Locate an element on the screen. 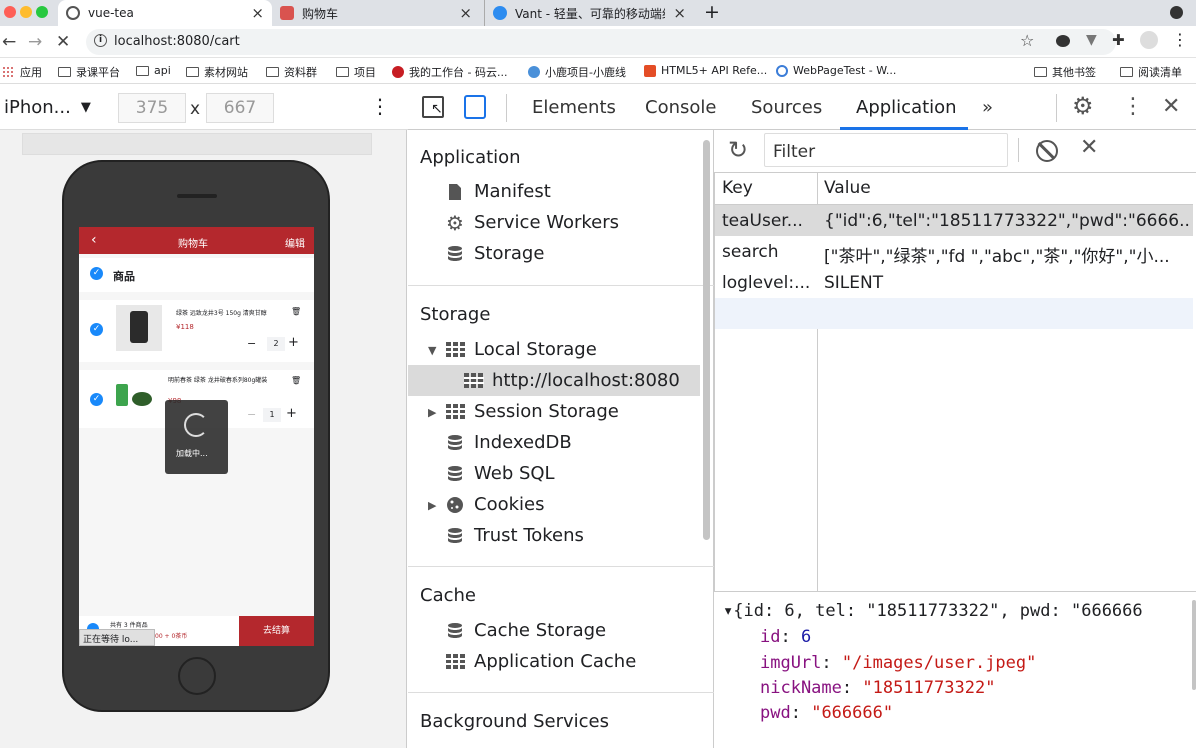  sidebar-item-service-workers: ⚙ Service Workers is located at coordinates (532, 222).